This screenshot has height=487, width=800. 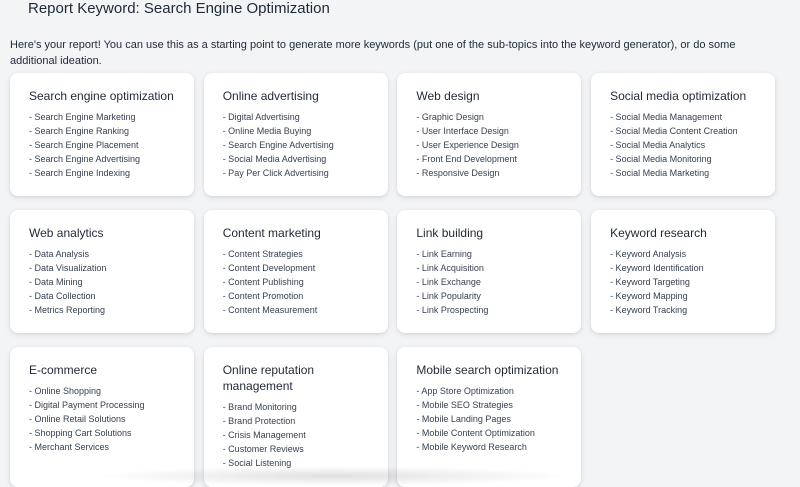 I want to click on subtopic-item: - Mobile SEO Strategies, so click(x=464, y=405).